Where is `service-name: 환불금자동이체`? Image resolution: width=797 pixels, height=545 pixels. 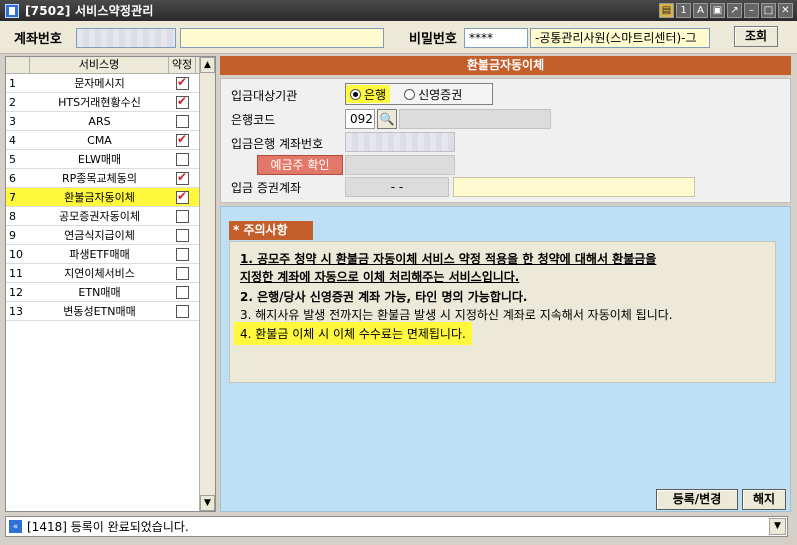
service-name: 환불금자동이체 is located at coordinates (99, 197).